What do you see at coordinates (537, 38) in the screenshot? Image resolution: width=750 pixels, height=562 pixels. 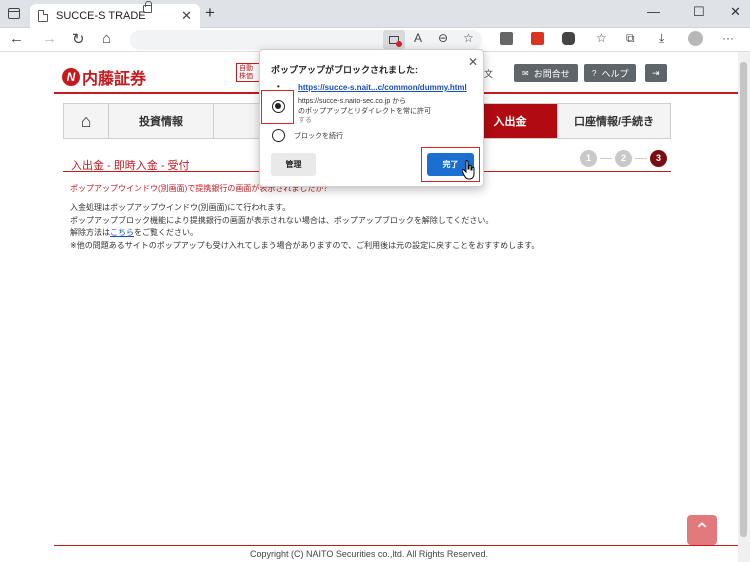 I see `extension-red-icon` at bounding box center [537, 38].